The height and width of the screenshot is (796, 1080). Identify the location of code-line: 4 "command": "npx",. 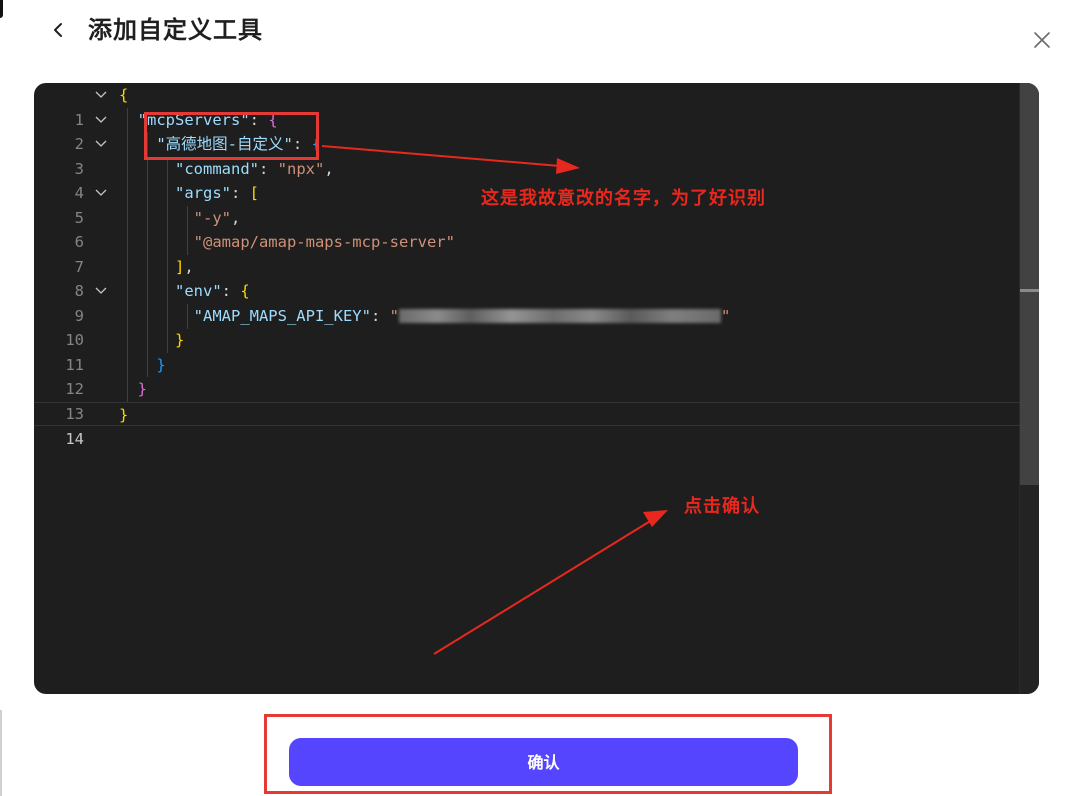
(527, 180).